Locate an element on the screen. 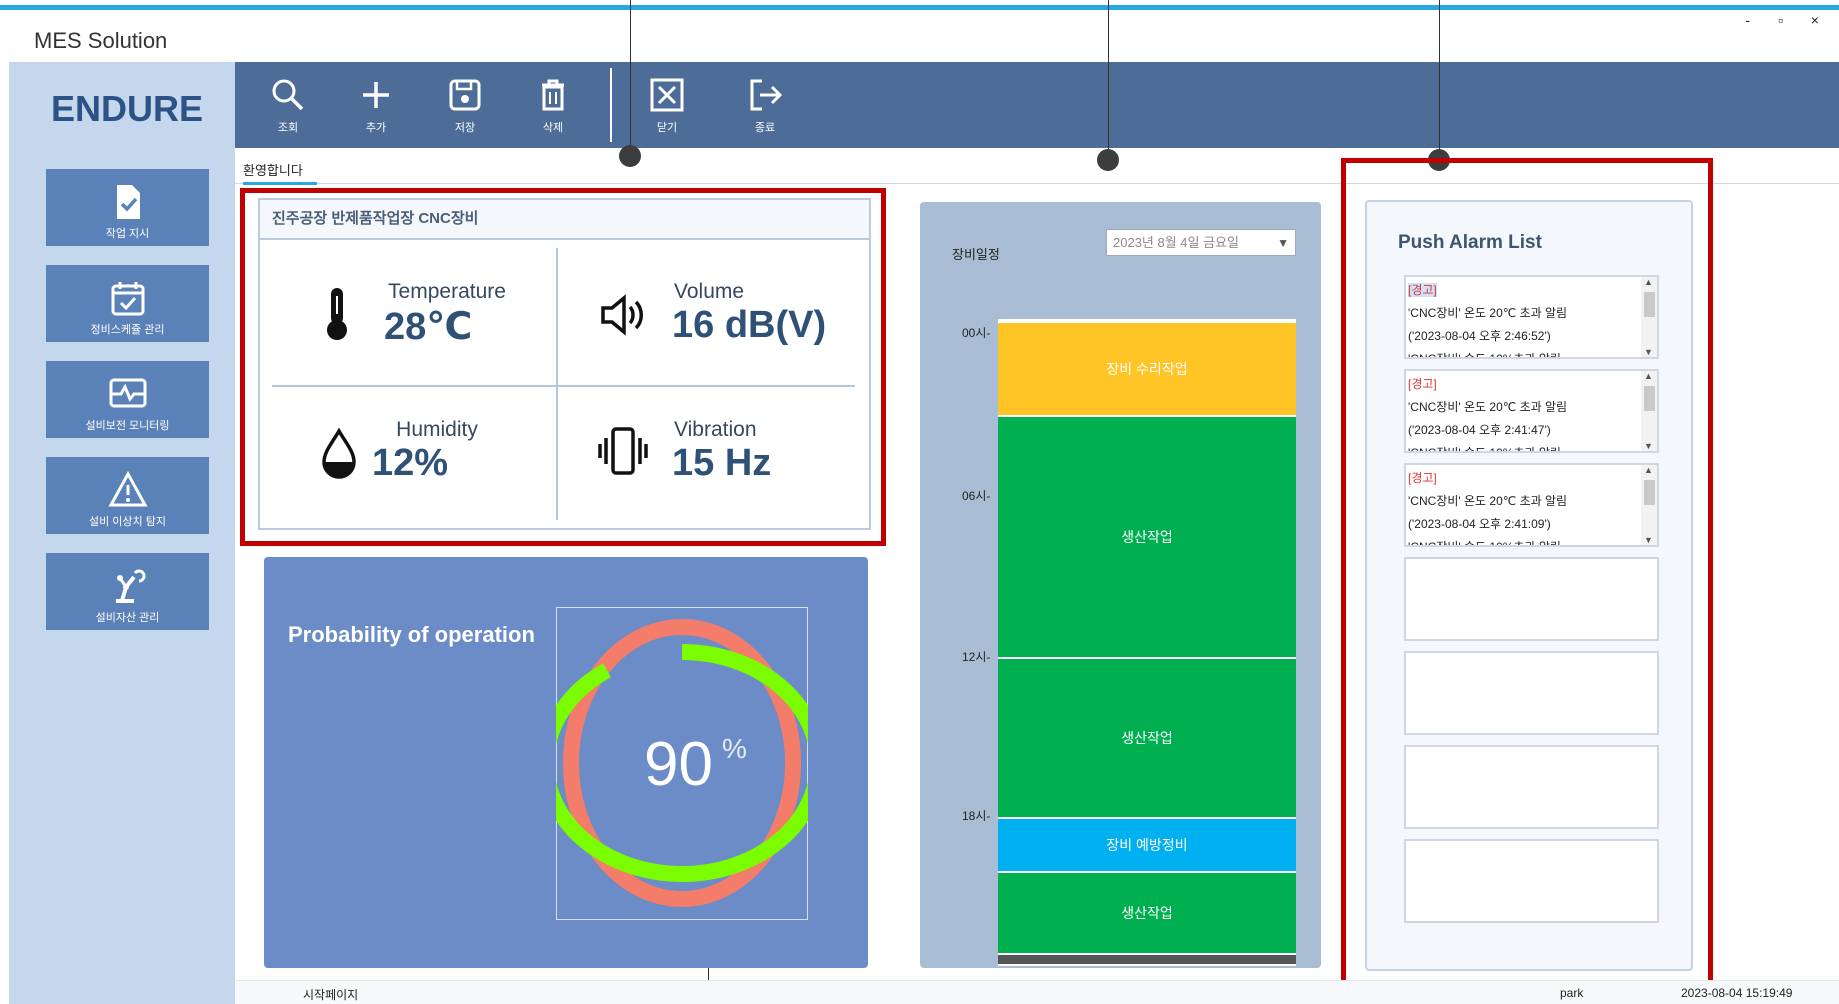  hour-label: 18시- is located at coordinates (976, 816).